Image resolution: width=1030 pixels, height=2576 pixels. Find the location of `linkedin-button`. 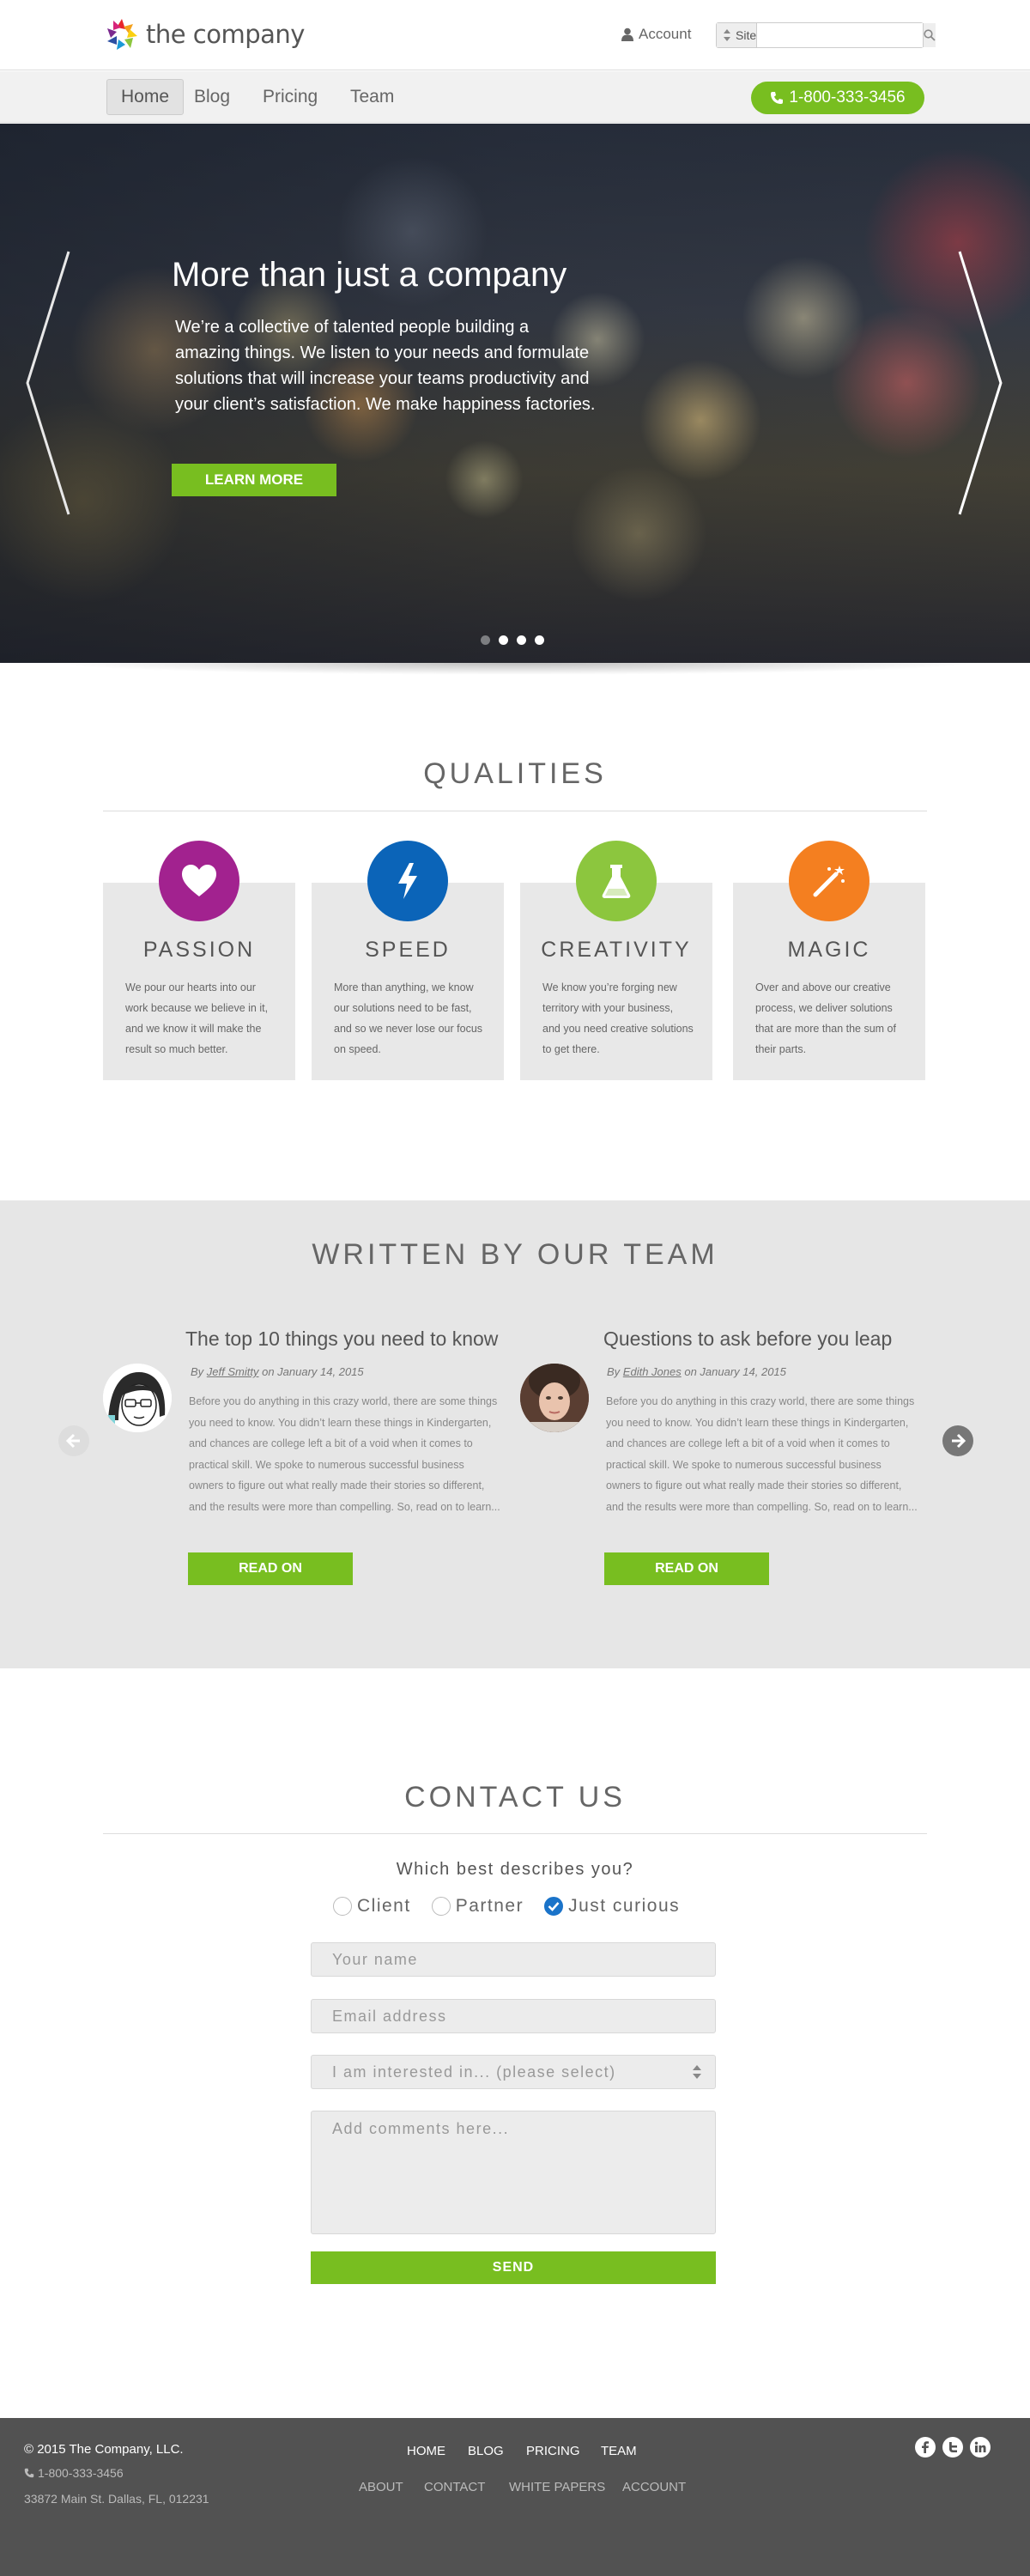

linkedin-button is located at coordinates (980, 2448).